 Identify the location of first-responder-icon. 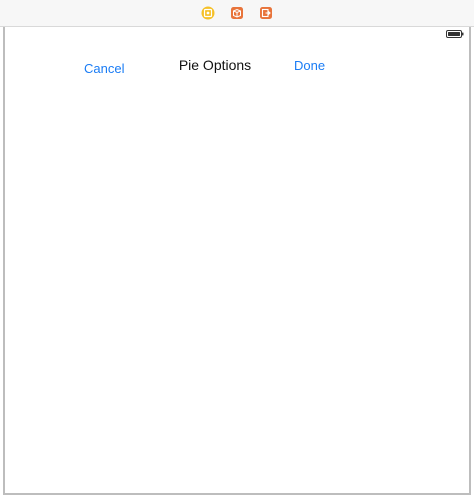
(237, 13).